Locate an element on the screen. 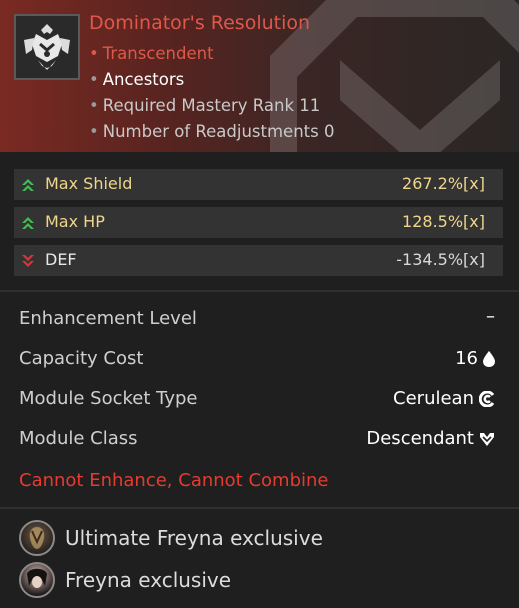  readjustment-count: • Number of Readjustments 0 is located at coordinates (212, 131).